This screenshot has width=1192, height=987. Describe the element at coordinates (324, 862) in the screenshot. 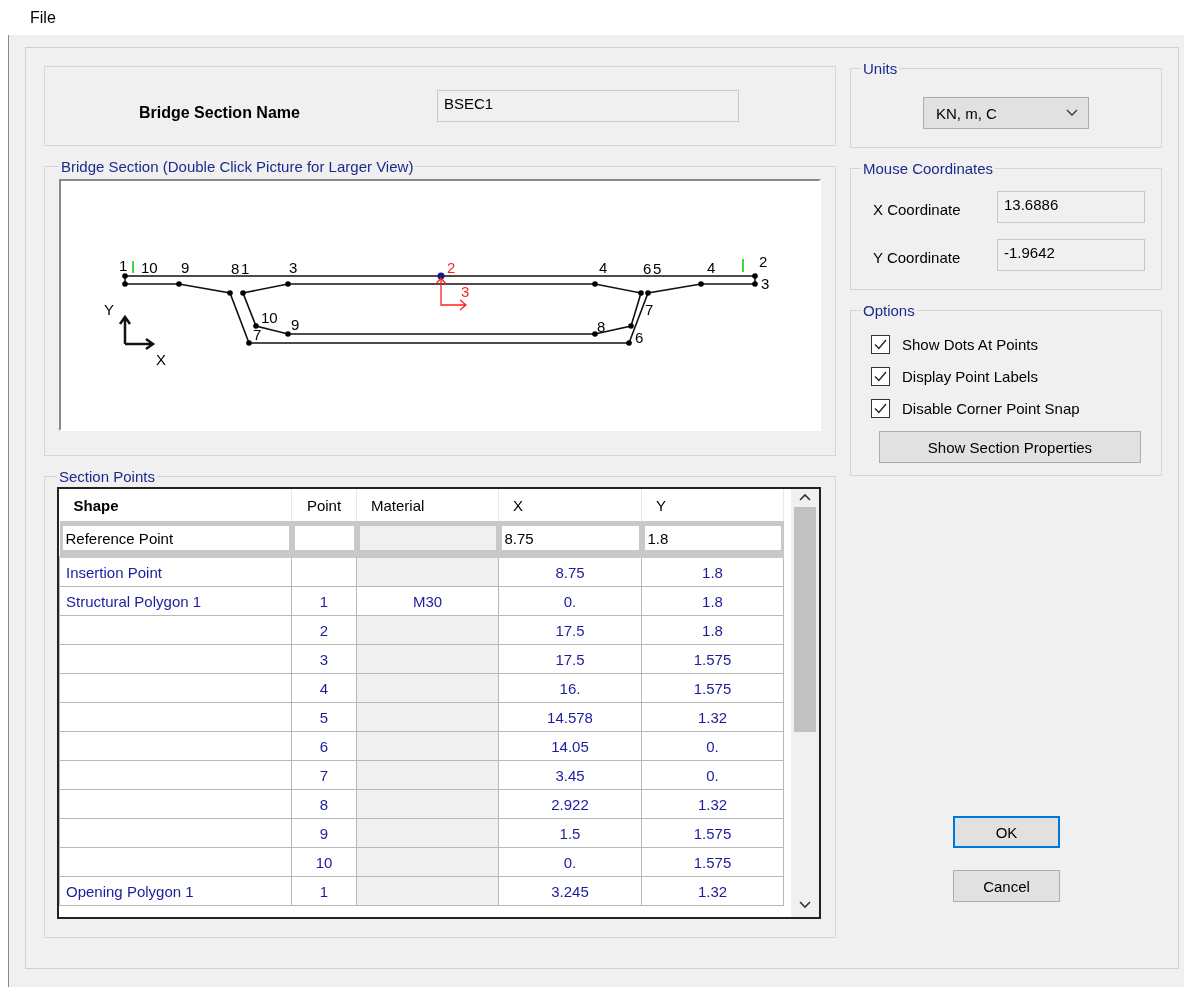

I see `table-cell: 10` at that location.